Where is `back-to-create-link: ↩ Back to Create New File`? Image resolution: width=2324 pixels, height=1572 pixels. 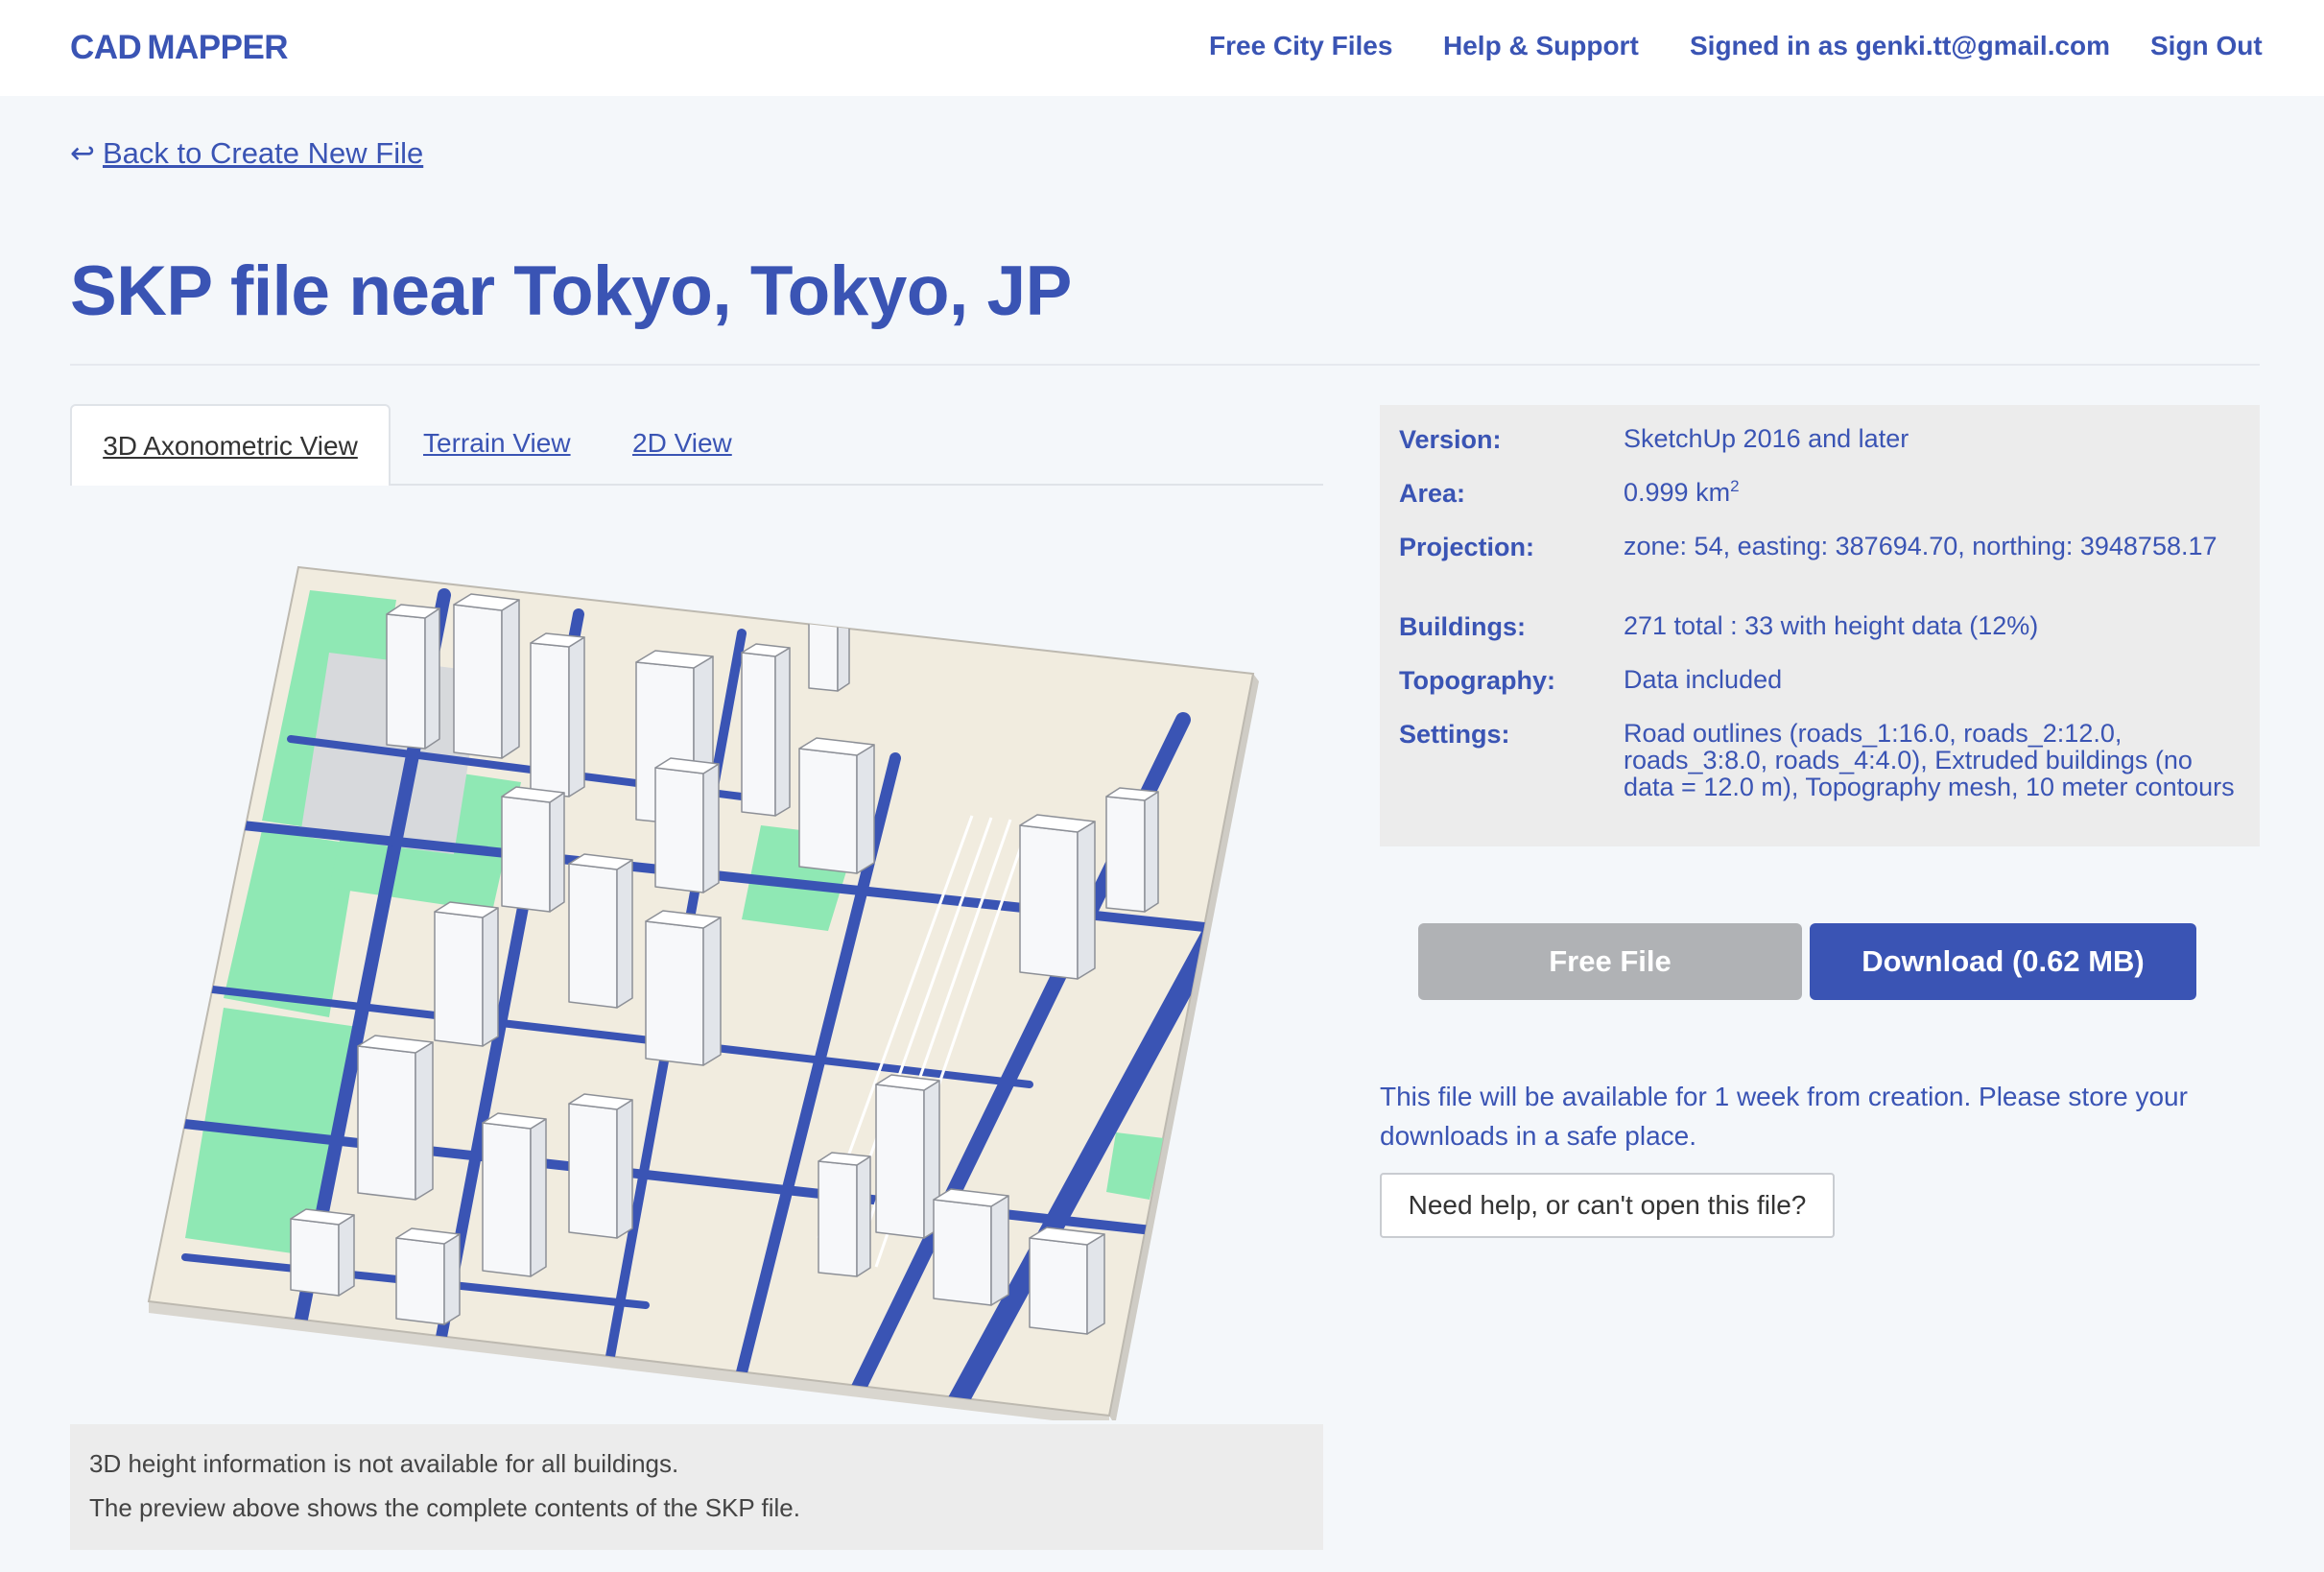
back-to-create-link: ↩ Back to Create New File is located at coordinates (246, 153).